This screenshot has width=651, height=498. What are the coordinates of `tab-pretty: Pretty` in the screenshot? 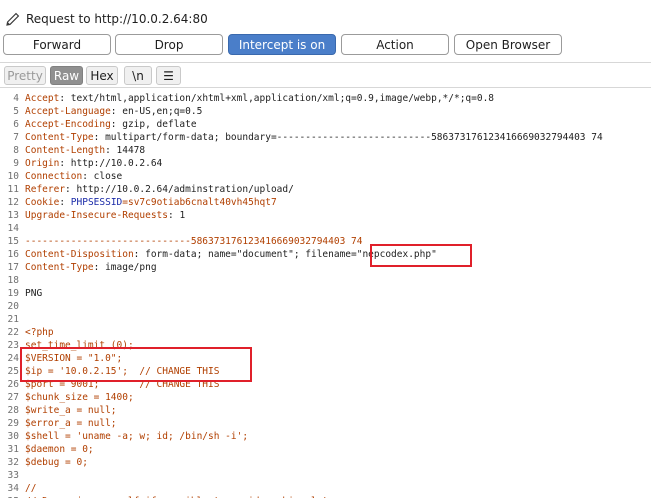 It's located at (25, 75).